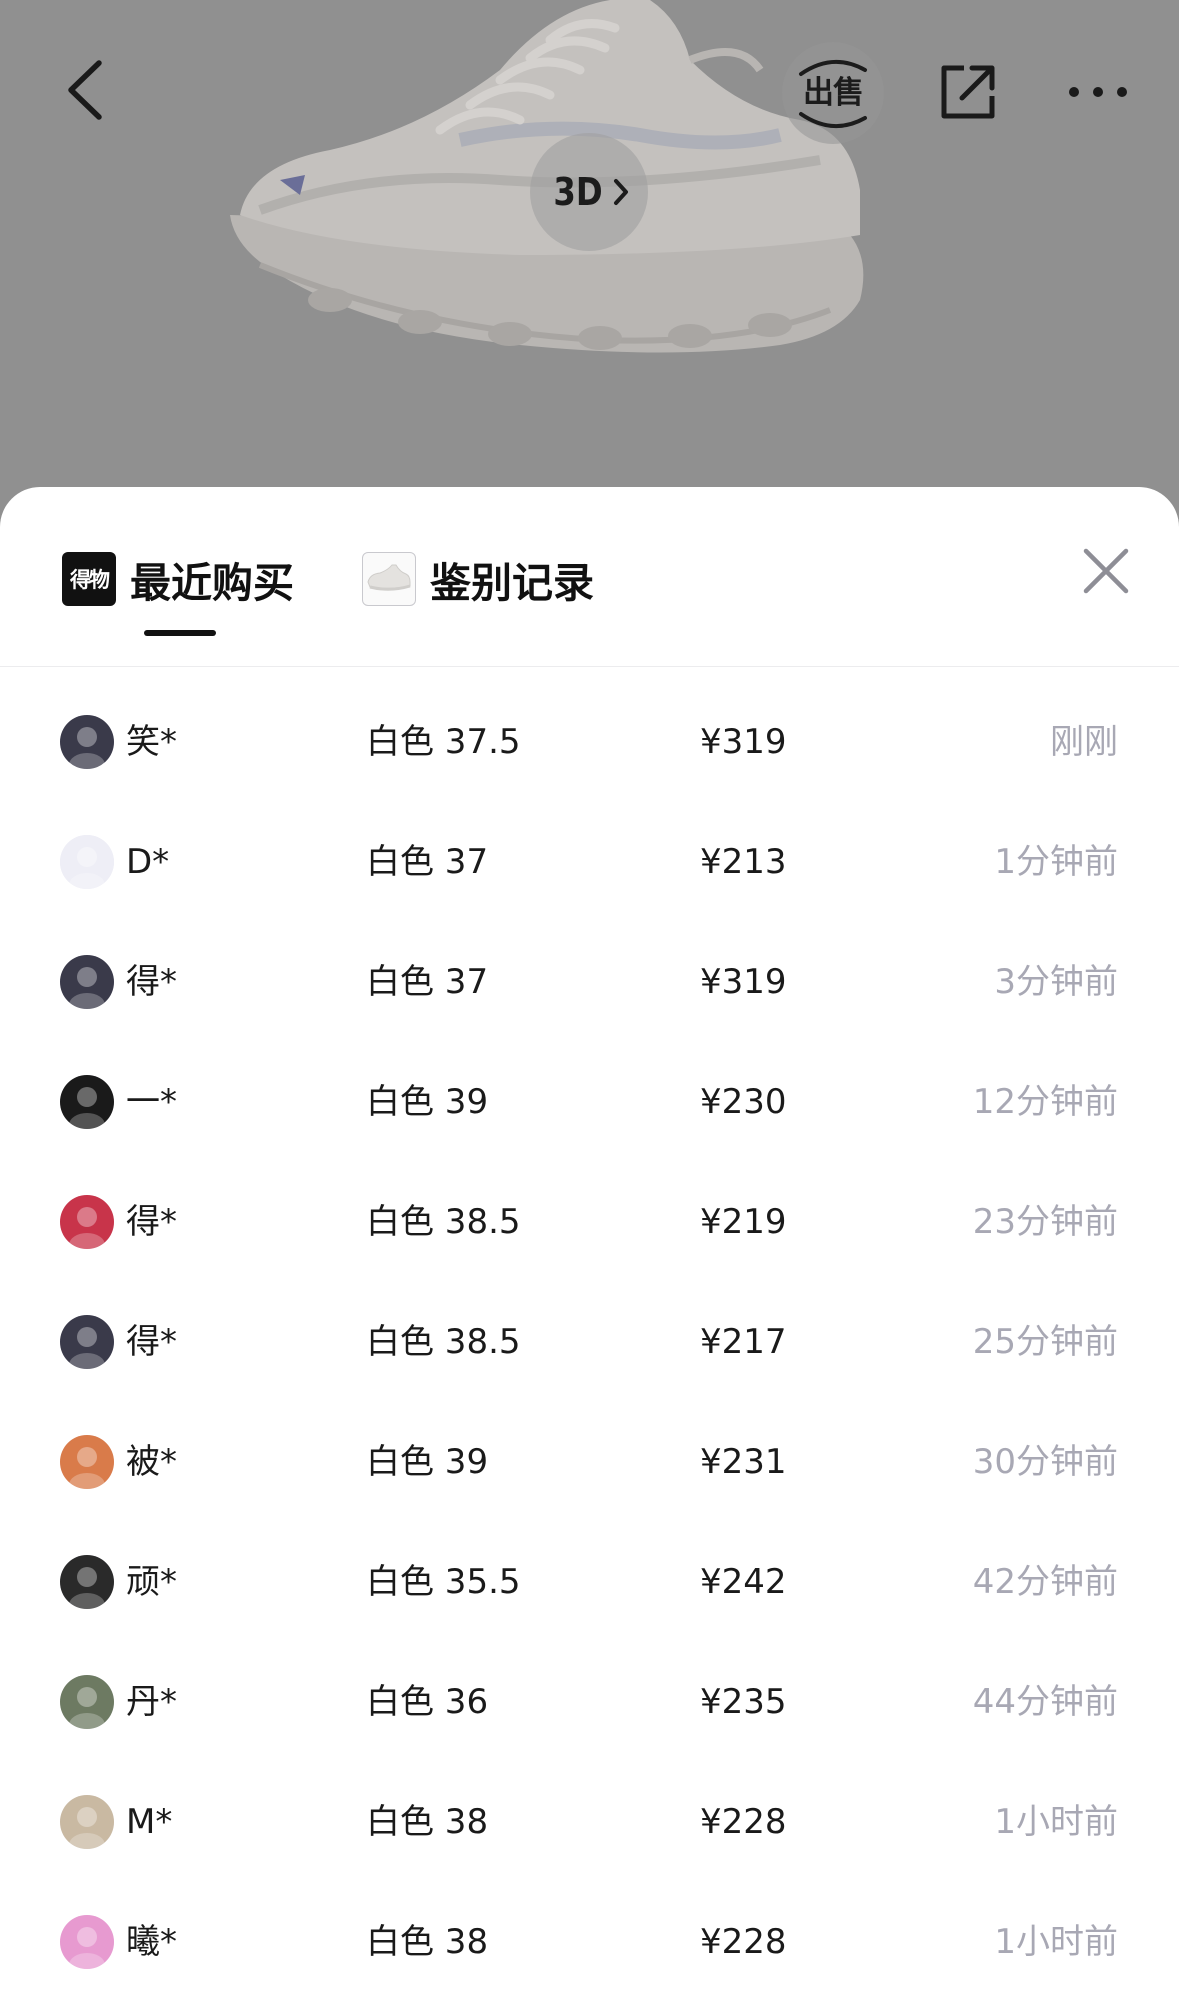 This screenshot has width=1179, height=2012. What do you see at coordinates (589, 1462) in the screenshot?
I see `purchase-row: 被* 白色 39 ¥231 30分钟前` at bounding box center [589, 1462].